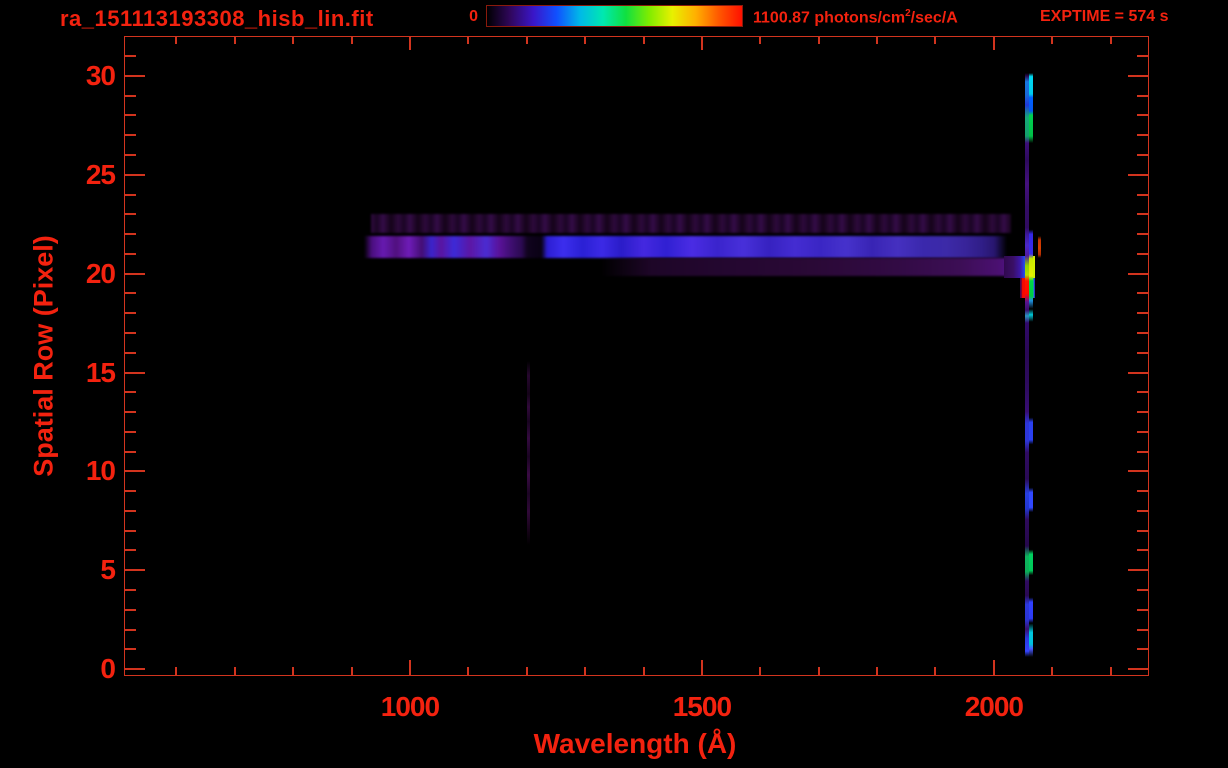 This screenshot has width=1228, height=768. I want to click on y-tick-label: 15, so click(100, 372).